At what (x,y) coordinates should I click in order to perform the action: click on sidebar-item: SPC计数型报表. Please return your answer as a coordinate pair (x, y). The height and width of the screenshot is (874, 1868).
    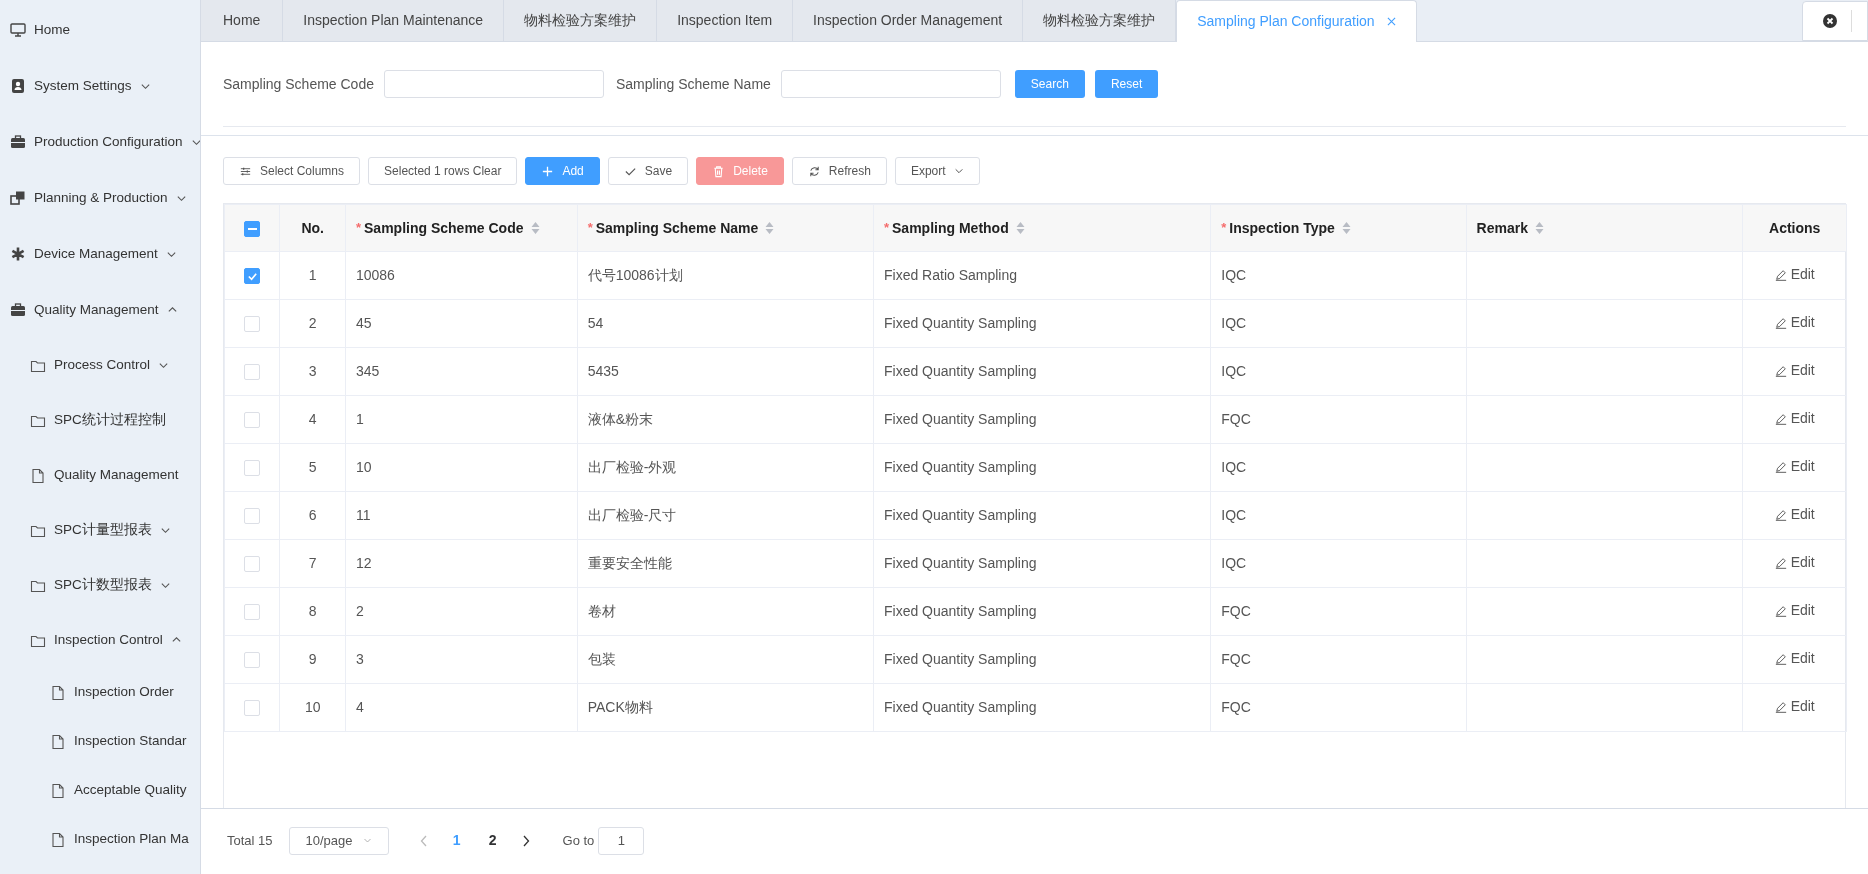
    Looking at the image, I should click on (100, 585).